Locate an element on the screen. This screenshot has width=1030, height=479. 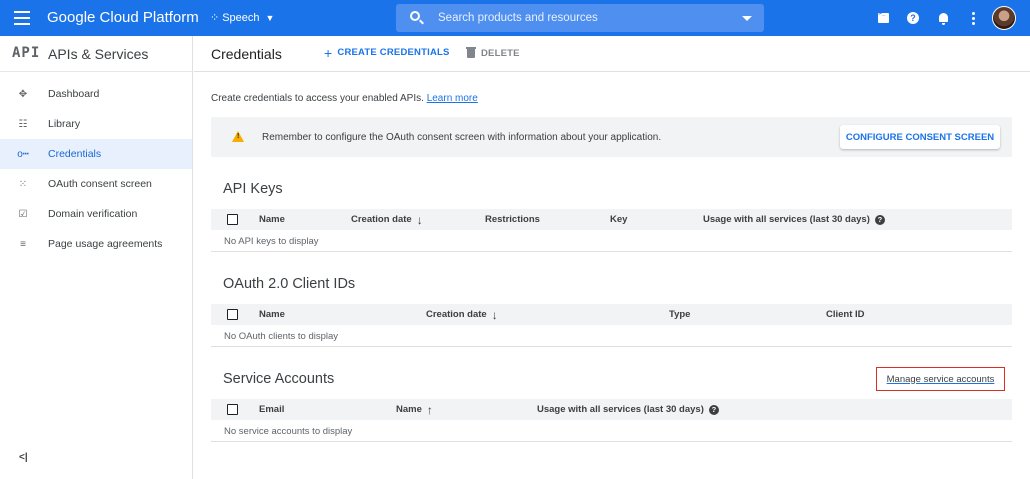
page-title: Credentials is located at coordinates (246, 54).